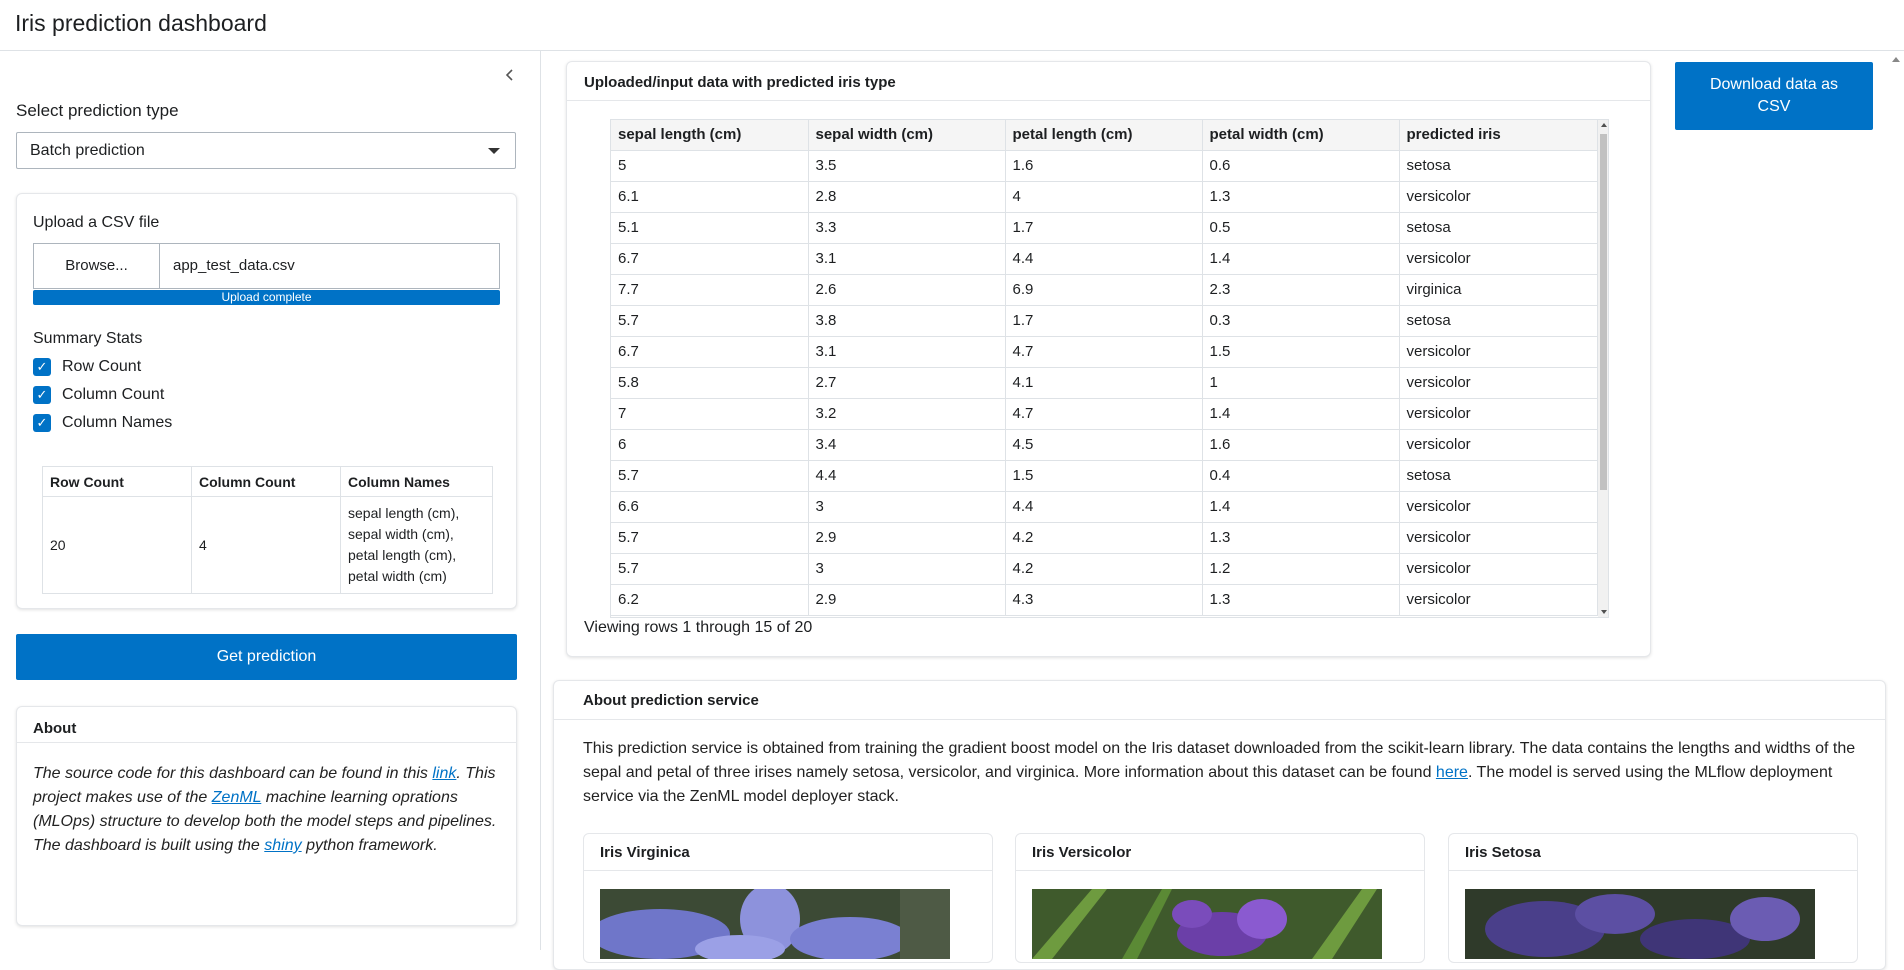  What do you see at coordinates (710, 290) in the screenshot?
I see `table-cell: 7.7` at bounding box center [710, 290].